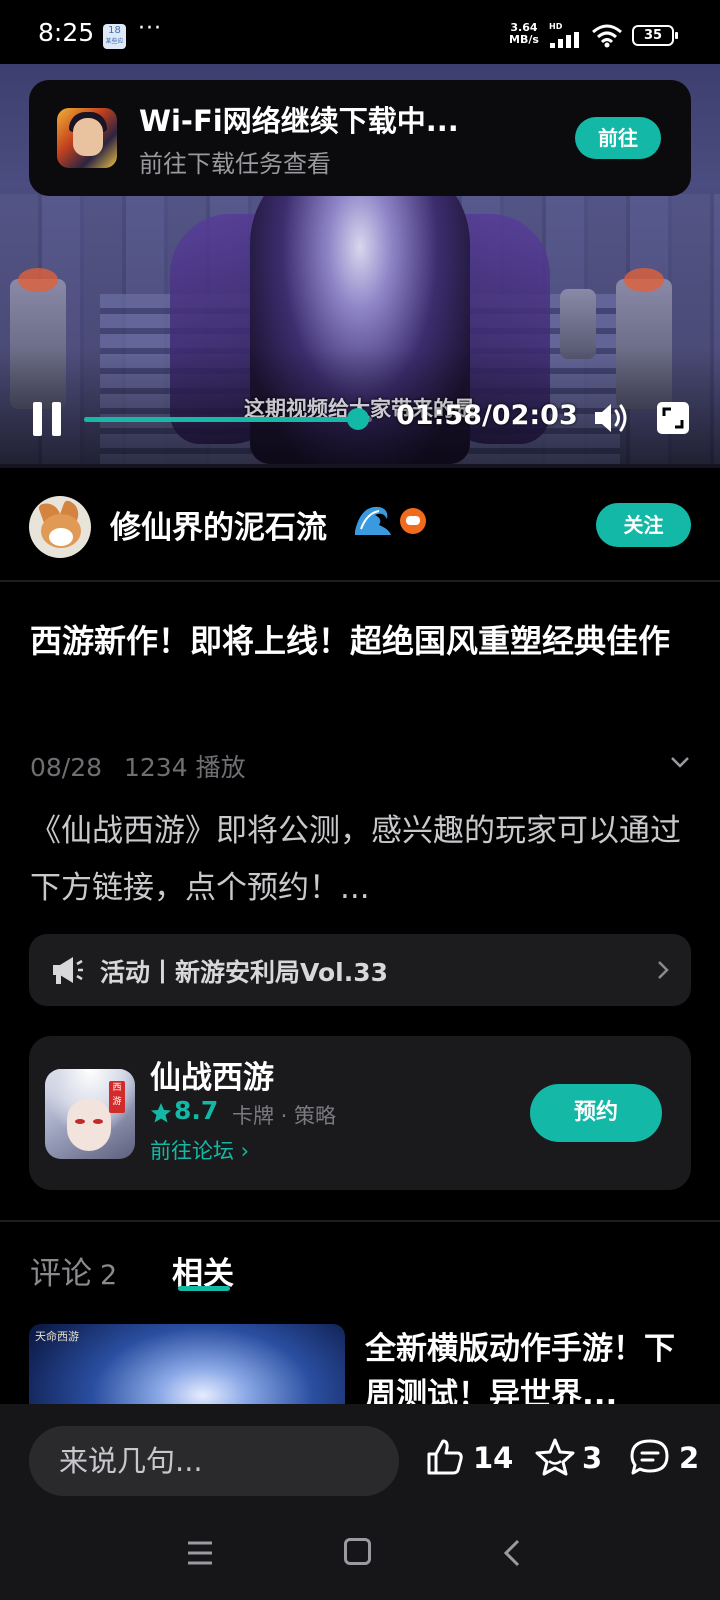  I want to click on activity-label: 活动丨新游安利局Vol.33, so click(244, 972).